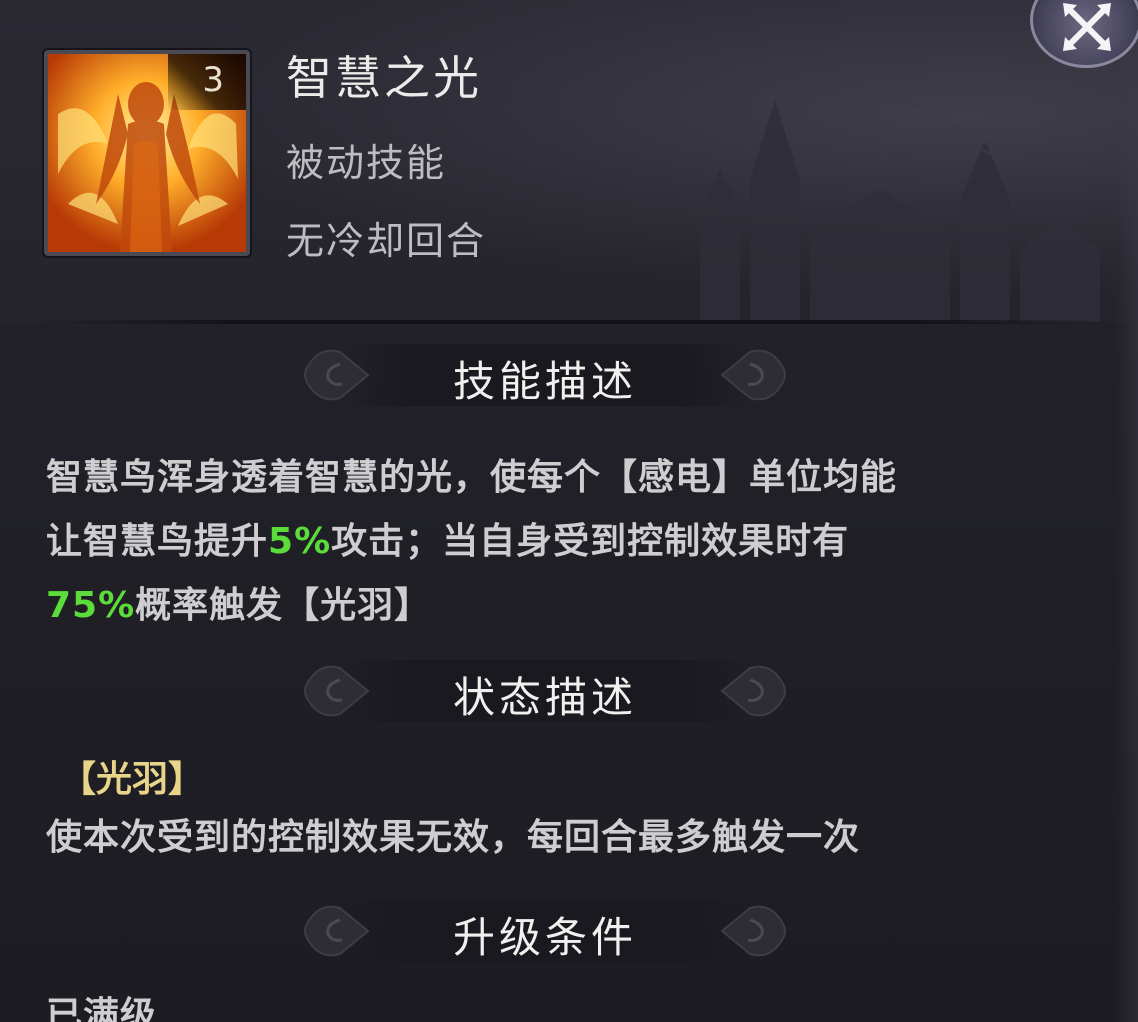  Describe the element at coordinates (544, 697) in the screenshot. I see `section-title: 状态描述` at that location.